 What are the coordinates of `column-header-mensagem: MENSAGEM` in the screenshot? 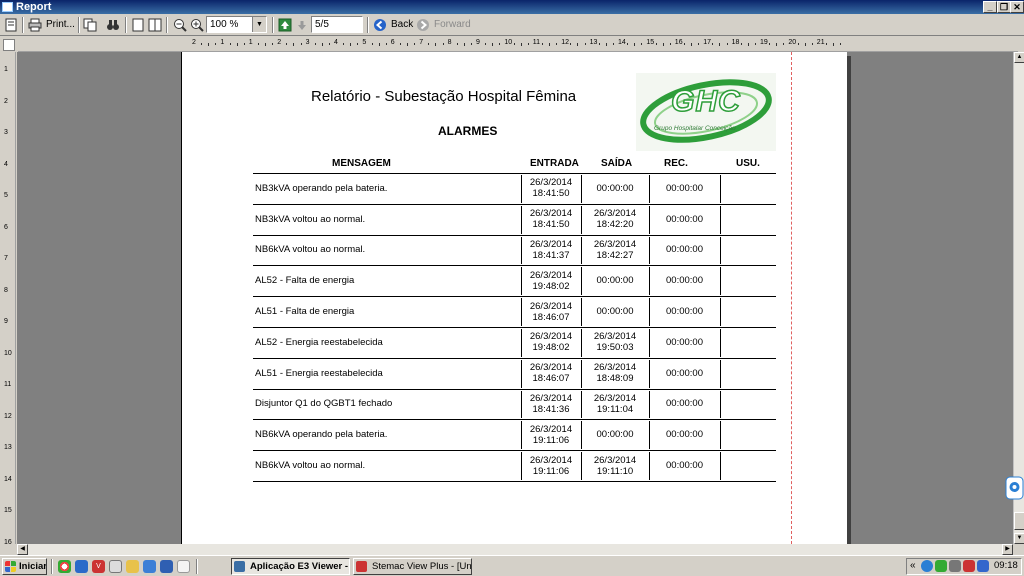 It's located at (361, 163).